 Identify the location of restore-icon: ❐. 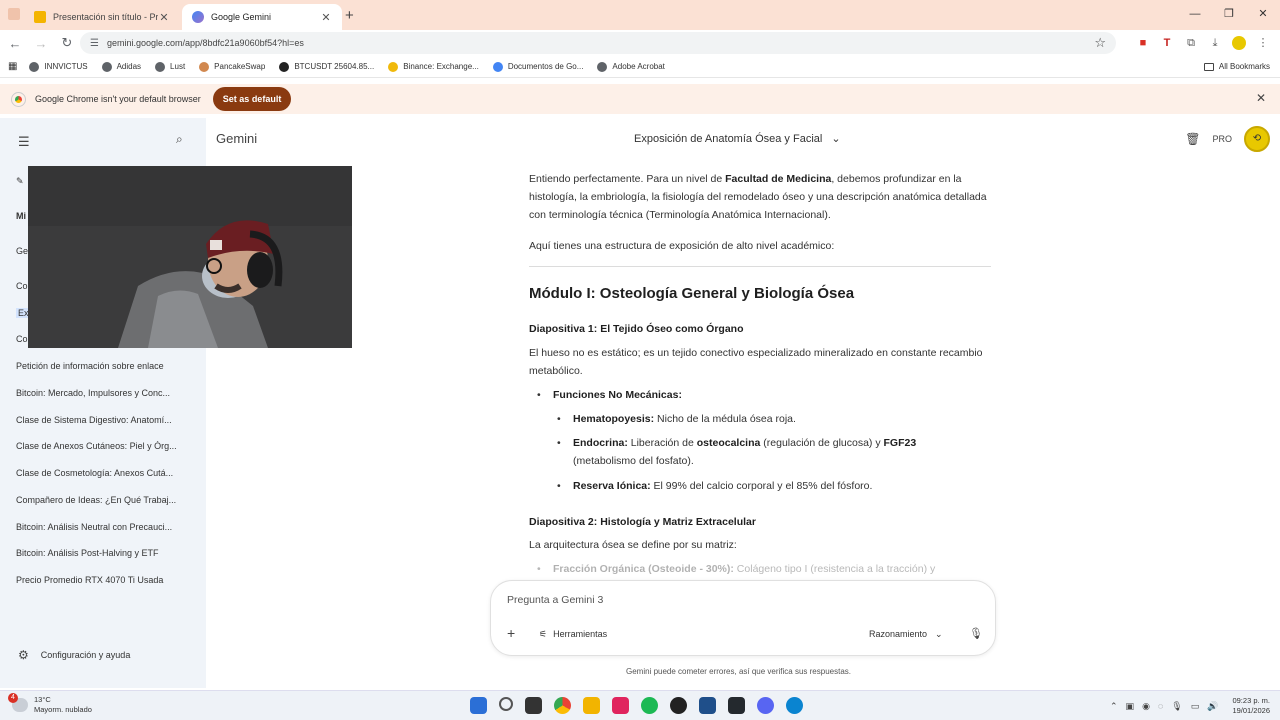
(1229, 14).